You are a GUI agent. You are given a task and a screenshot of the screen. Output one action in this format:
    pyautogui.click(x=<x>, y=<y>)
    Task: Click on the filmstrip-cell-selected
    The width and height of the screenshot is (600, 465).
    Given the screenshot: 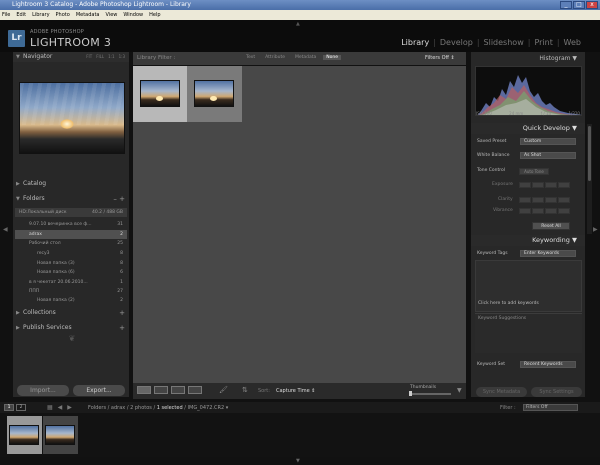 What is the action you would take?
    pyautogui.click(x=24, y=435)
    